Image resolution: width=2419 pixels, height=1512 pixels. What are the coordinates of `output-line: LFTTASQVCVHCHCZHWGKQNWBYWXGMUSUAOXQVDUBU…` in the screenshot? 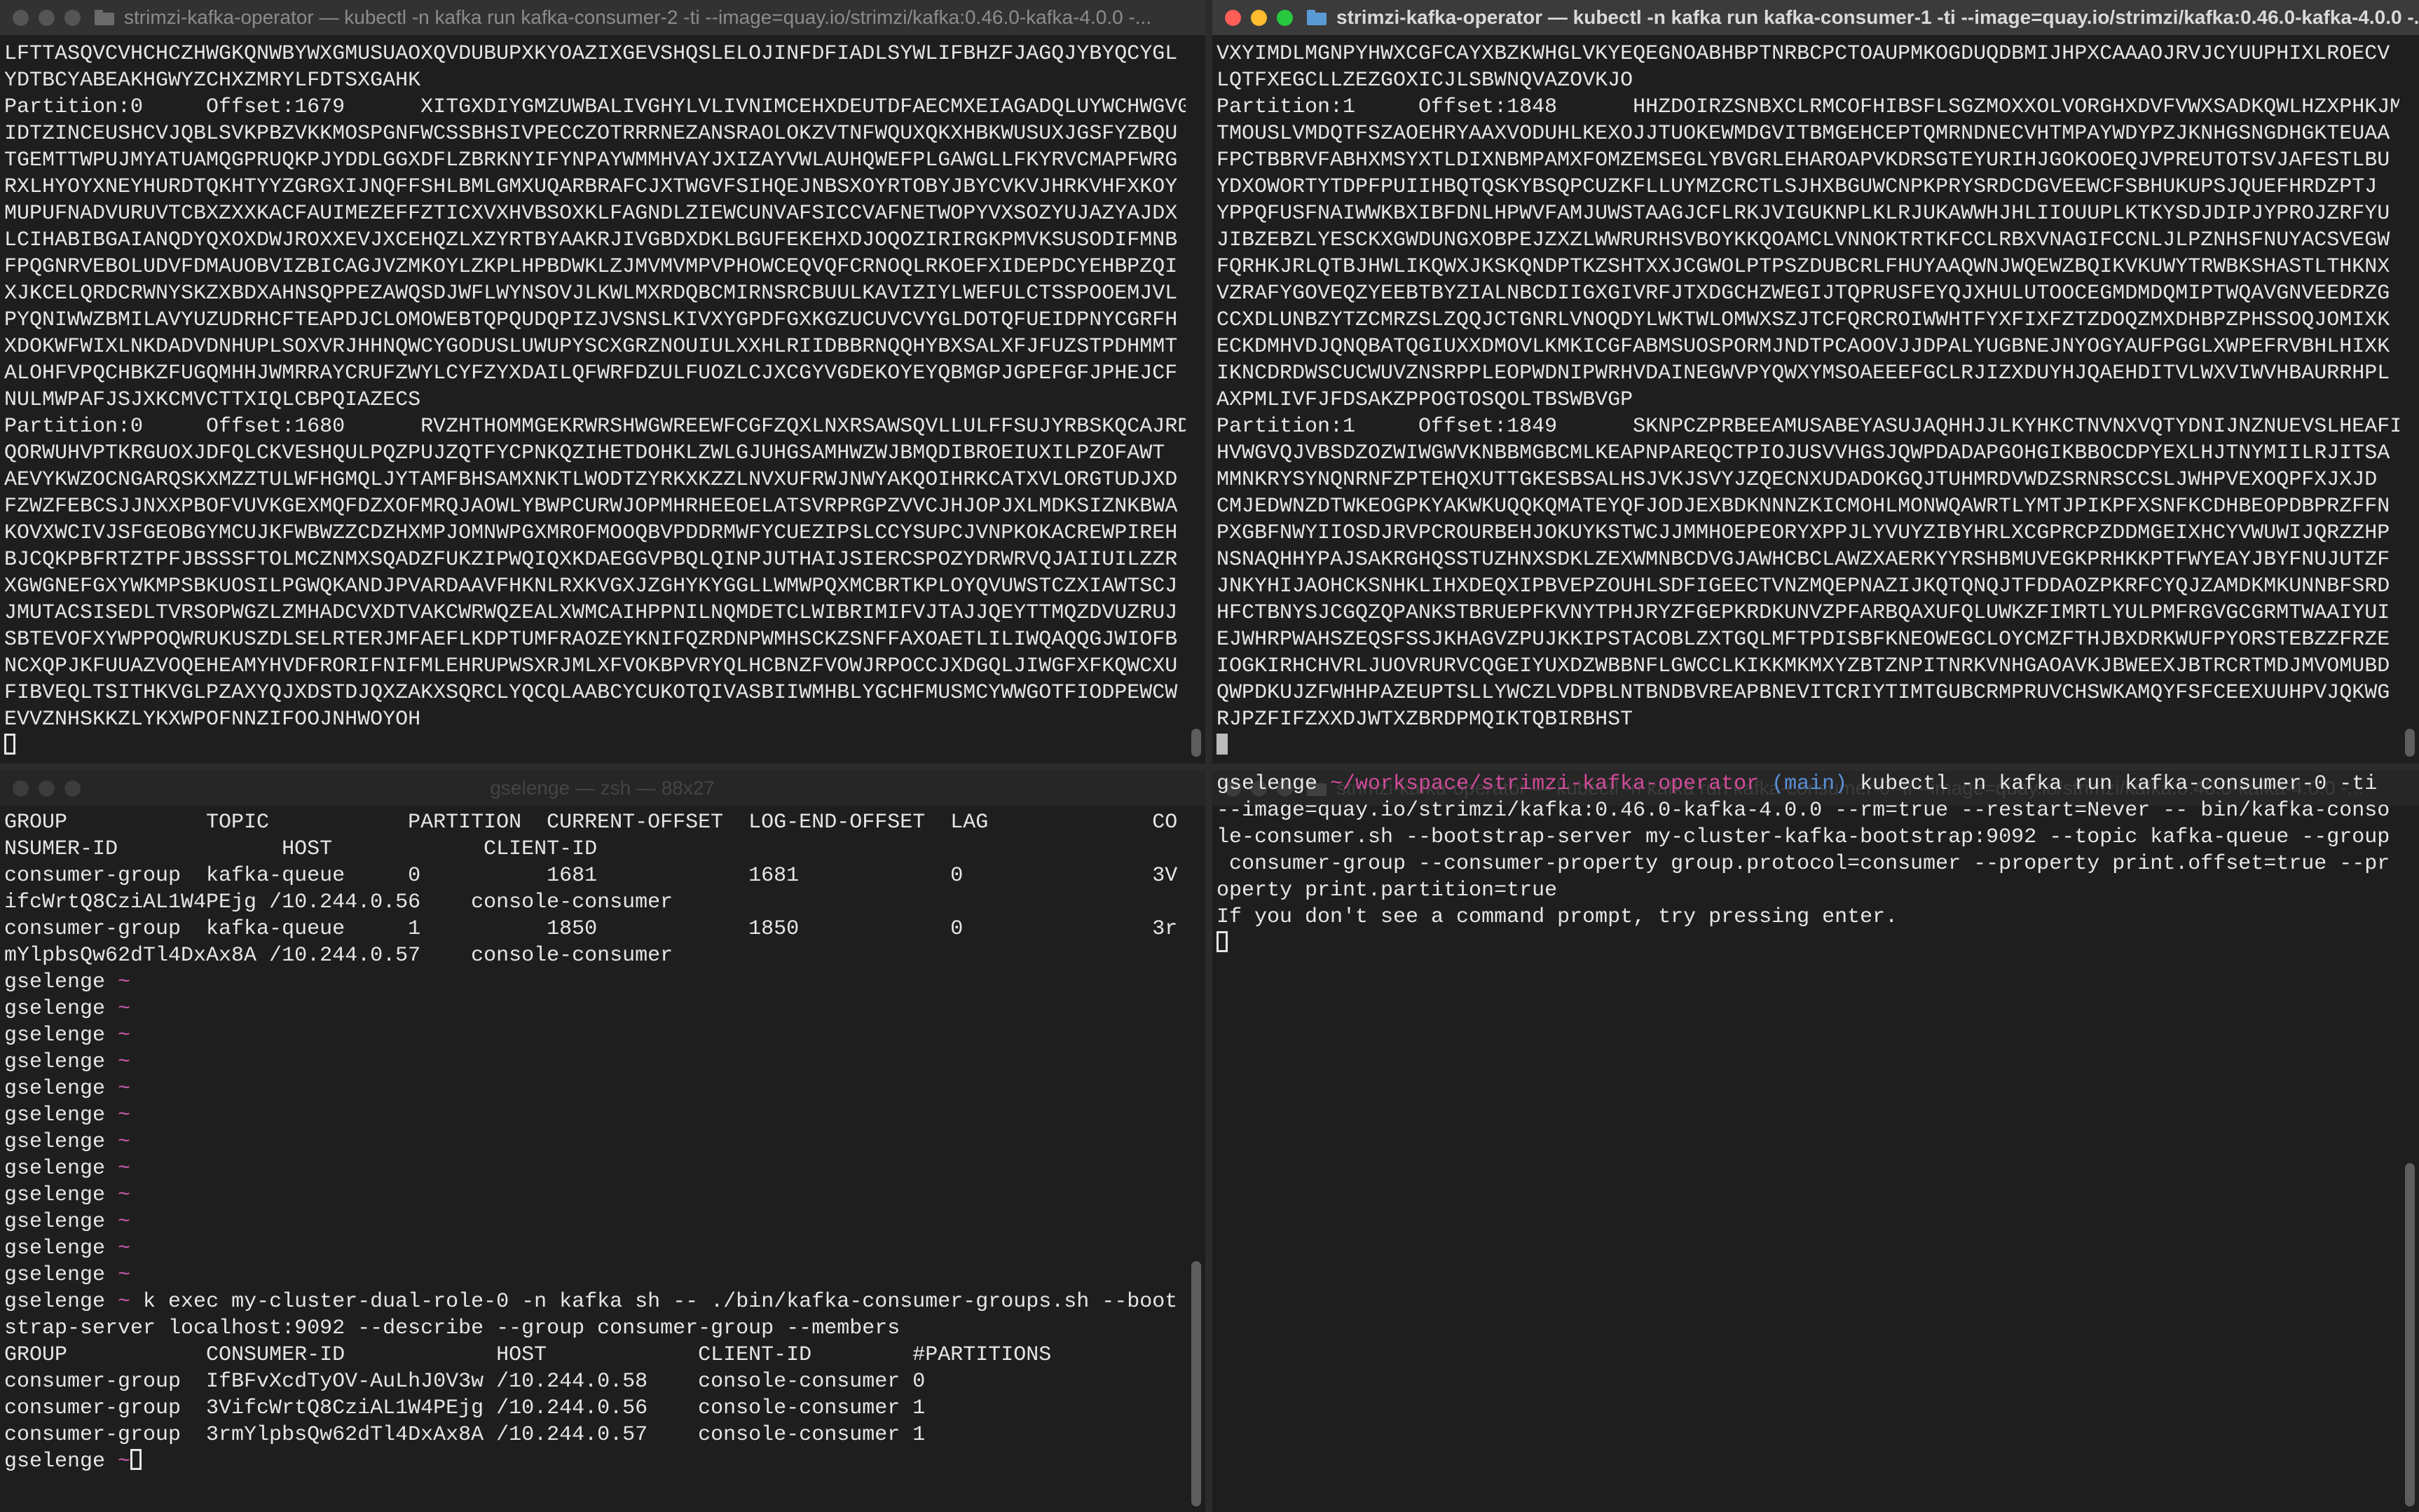 It's located at (591, 54).